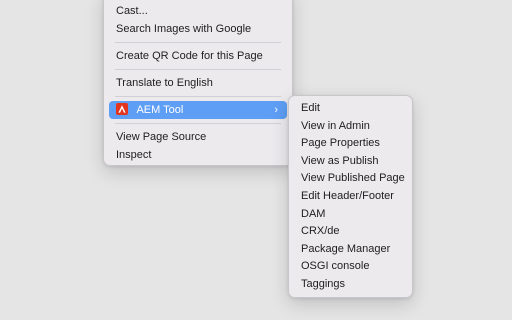  I want to click on submenu-item-edit-header-footer: Edit Header/Footer, so click(350, 197).